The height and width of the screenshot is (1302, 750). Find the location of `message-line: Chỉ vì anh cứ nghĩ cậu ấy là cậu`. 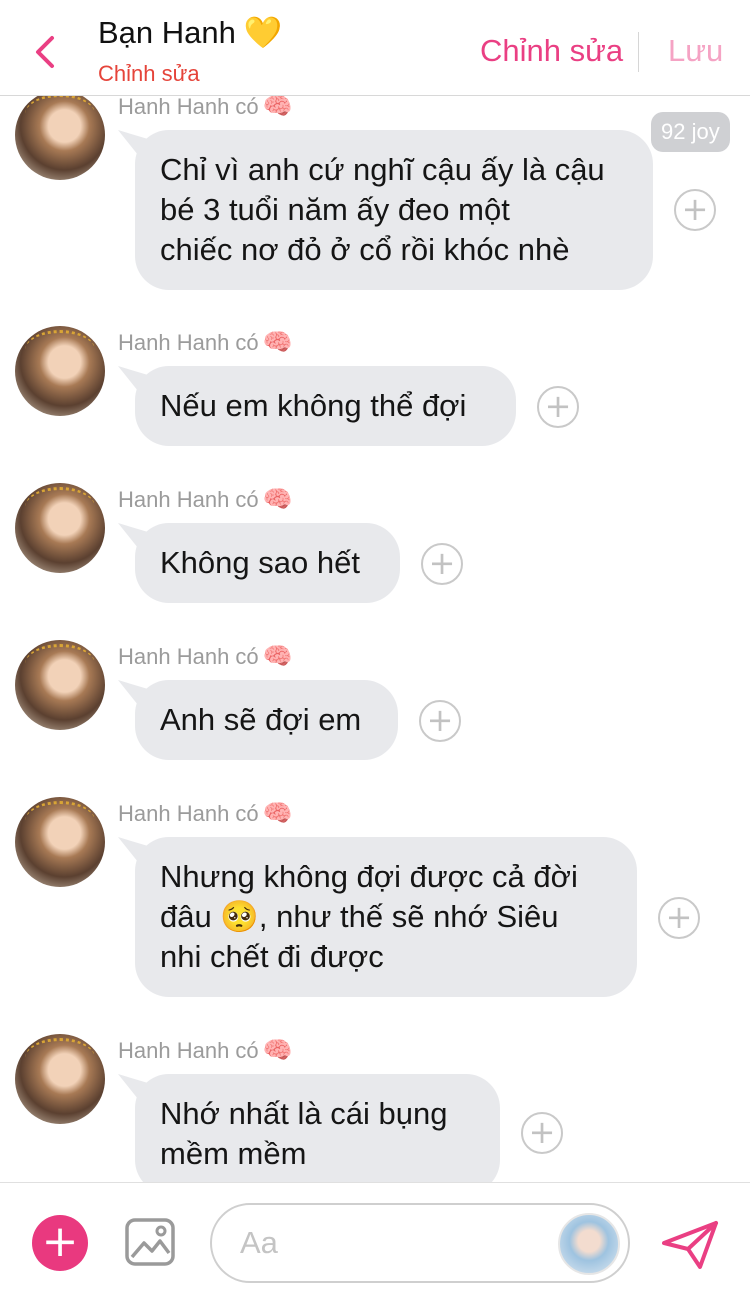

message-line: Chỉ vì anh cứ nghĩ cậu ấy là cậu is located at coordinates (382, 169).